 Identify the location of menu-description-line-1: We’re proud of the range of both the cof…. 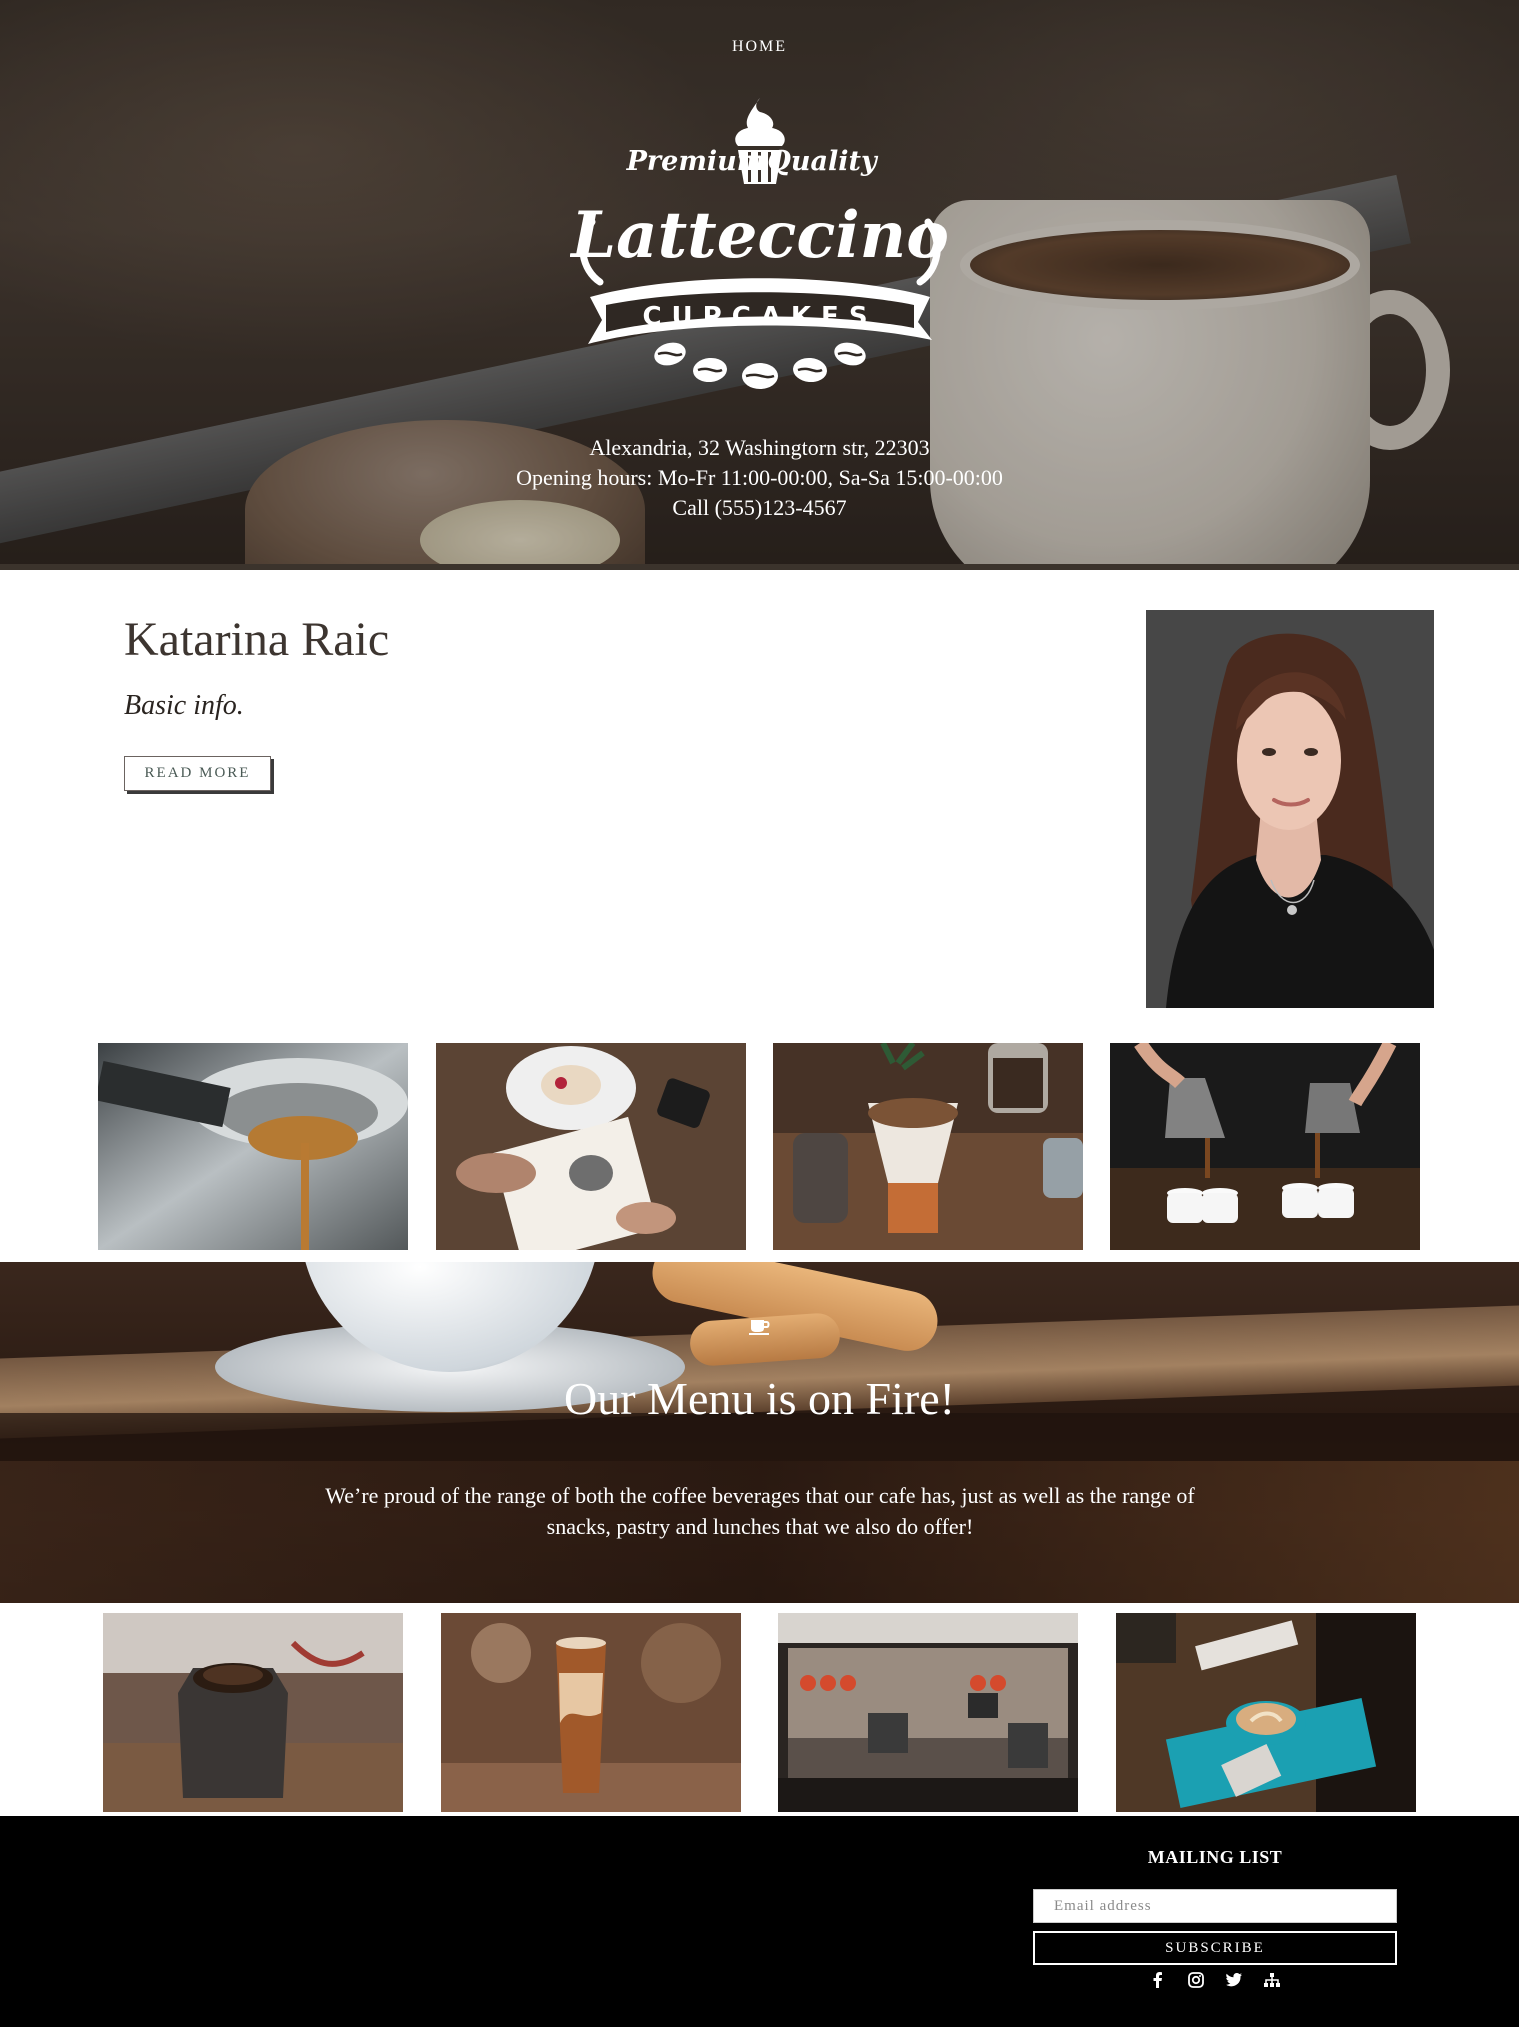
(760, 1495).